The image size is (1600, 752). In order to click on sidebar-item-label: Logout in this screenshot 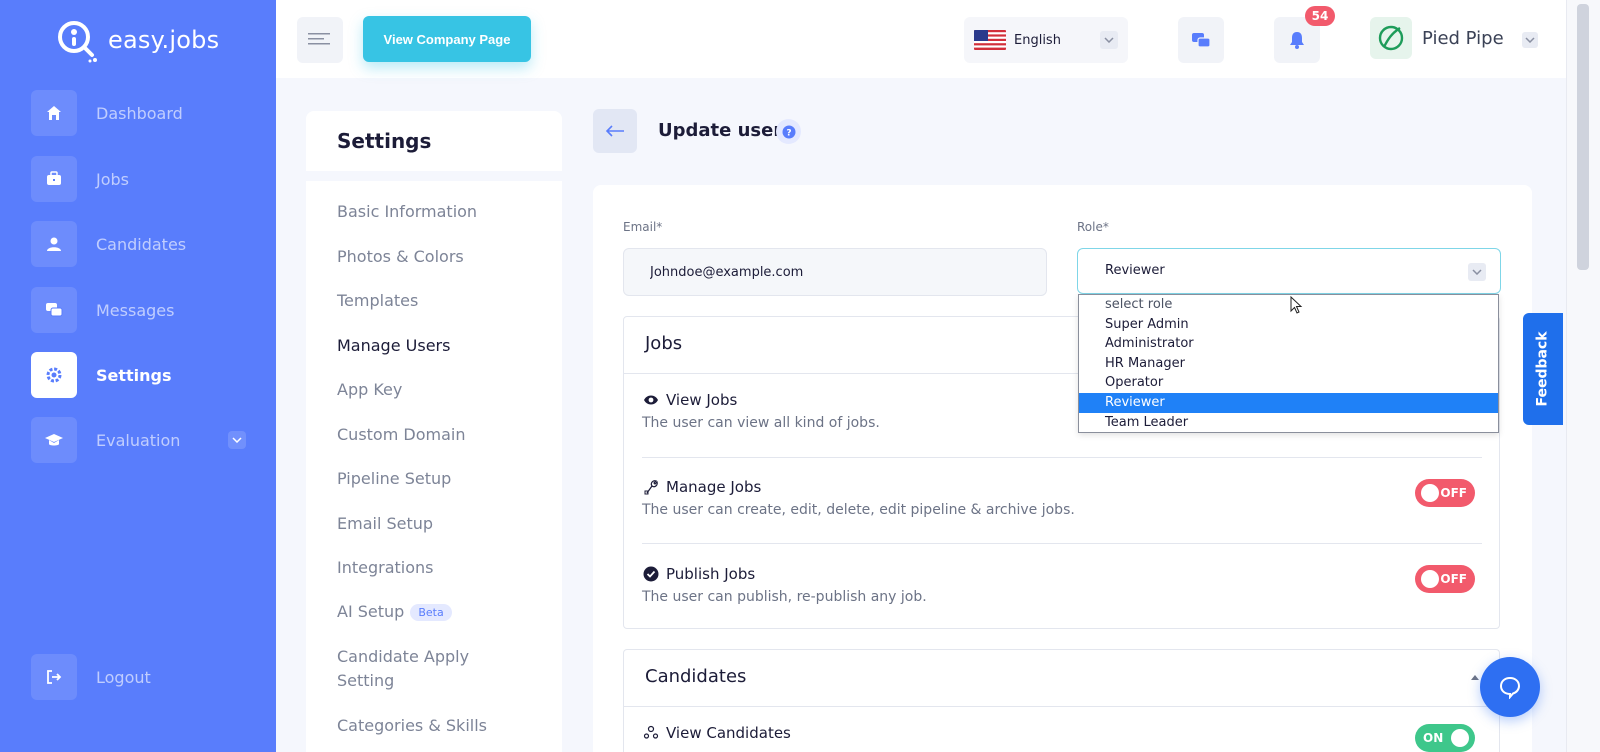, I will do `click(123, 677)`.